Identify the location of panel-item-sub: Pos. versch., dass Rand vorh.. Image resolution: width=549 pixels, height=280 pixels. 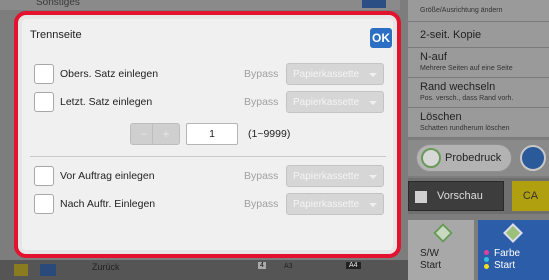
(467, 98).